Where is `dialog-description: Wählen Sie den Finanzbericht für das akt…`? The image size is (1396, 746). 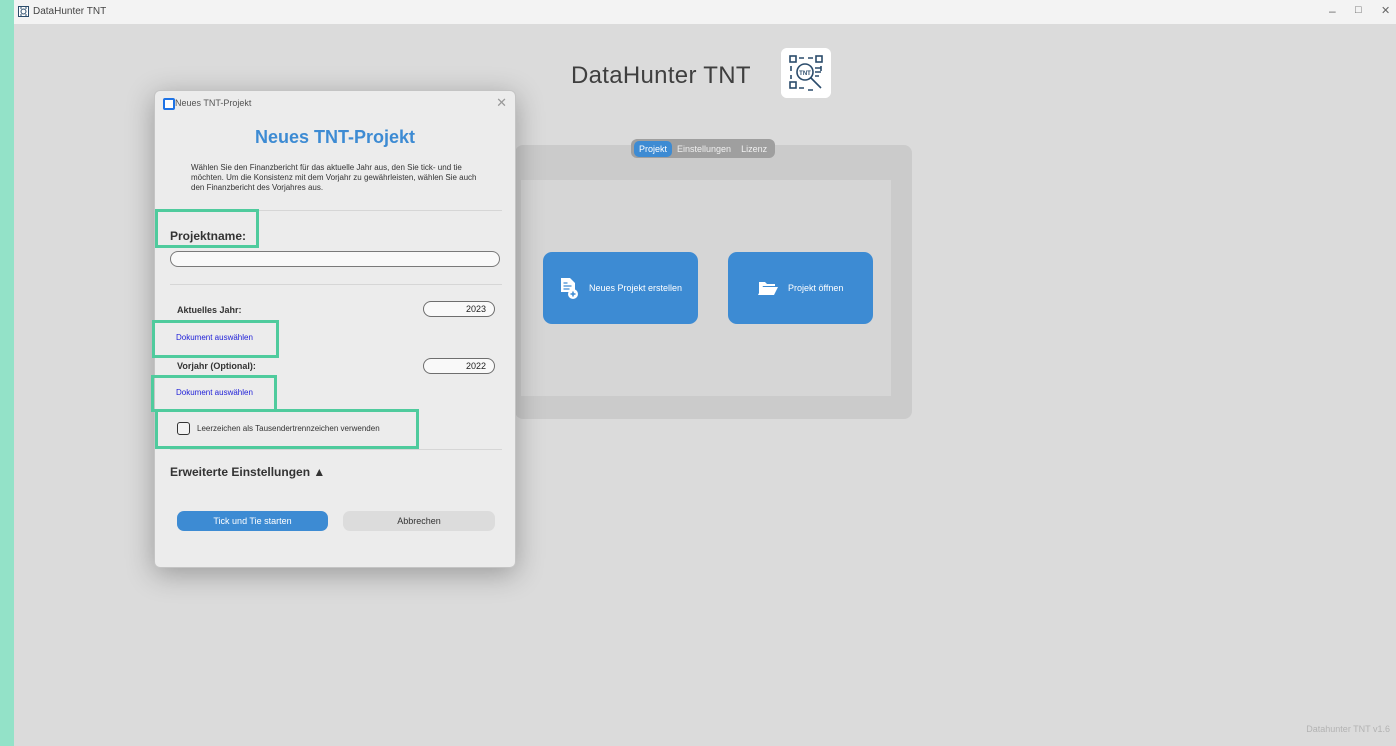
dialog-description: Wählen Sie den Finanzbericht für das akt… is located at coordinates (334, 177).